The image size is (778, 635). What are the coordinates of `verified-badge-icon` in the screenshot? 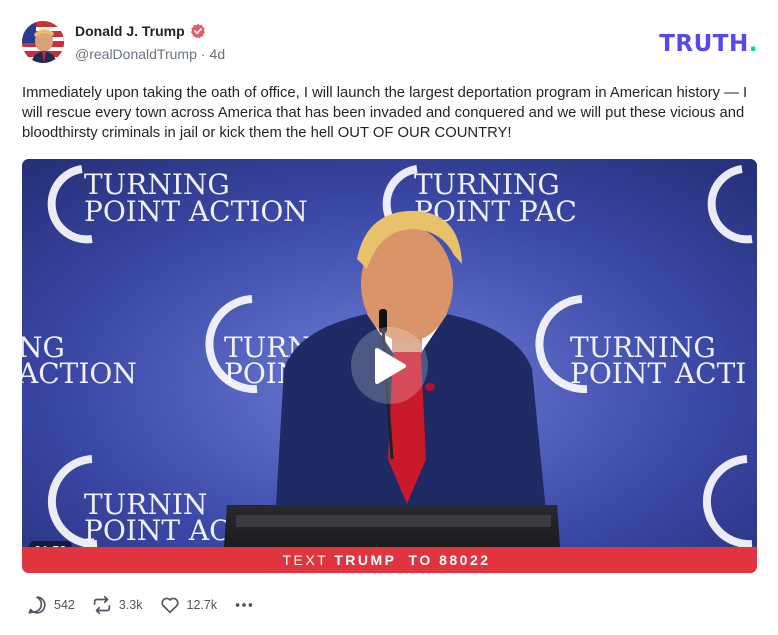 It's located at (197, 31).